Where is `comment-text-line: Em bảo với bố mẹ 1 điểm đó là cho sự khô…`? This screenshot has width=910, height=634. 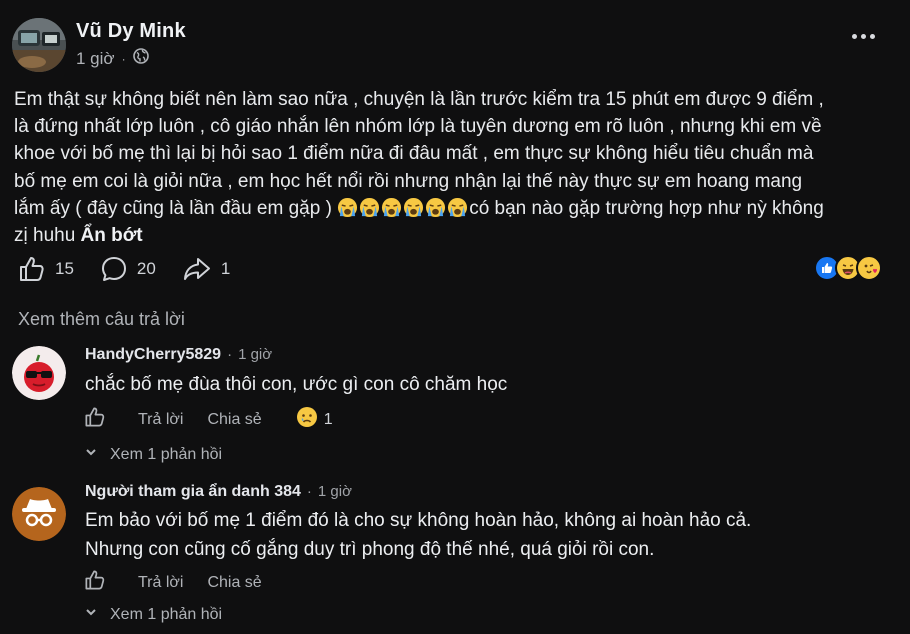 comment-text-line: Em bảo với bố mẹ 1 điểm đó là cho sự khô… is located at coordinates (418, 520).